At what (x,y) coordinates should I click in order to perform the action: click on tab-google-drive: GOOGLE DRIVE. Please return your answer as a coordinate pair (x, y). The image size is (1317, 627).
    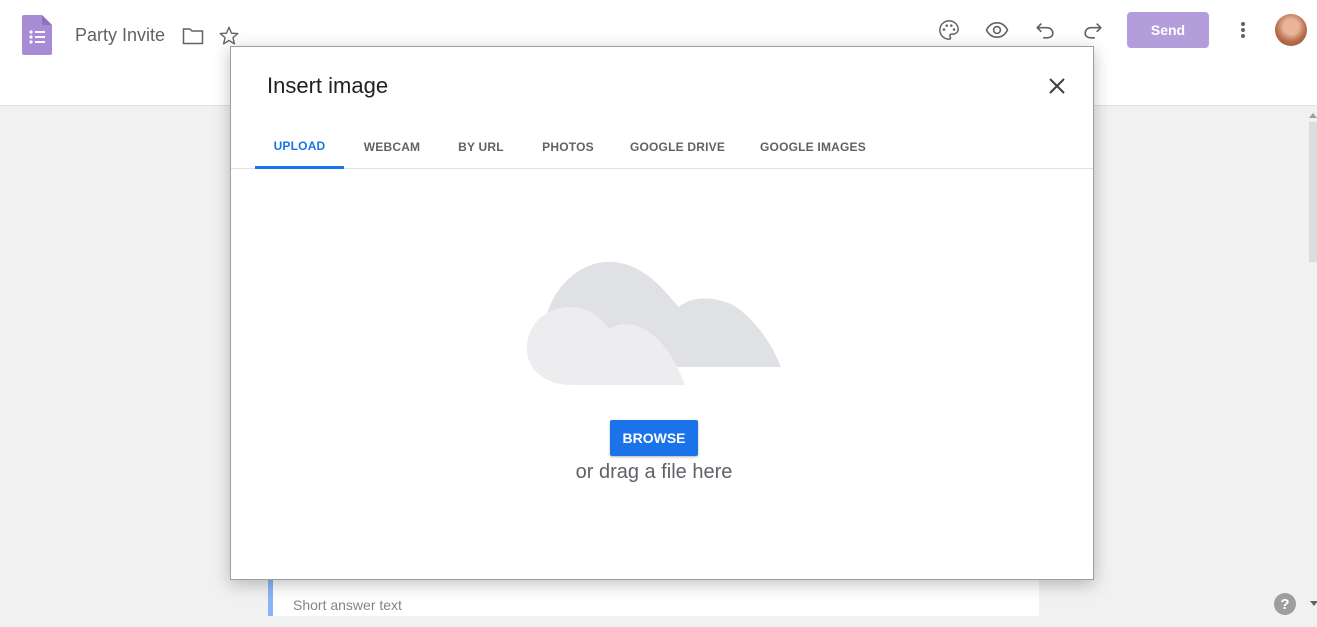
    Looking at the image, I should click on (677, 147).